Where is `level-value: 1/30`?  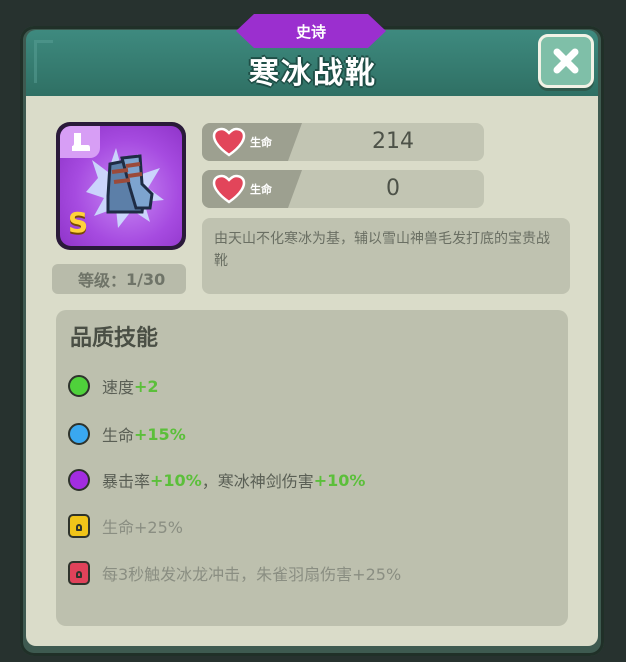 level-value: 1/30 is located at coordinates (146, 279).